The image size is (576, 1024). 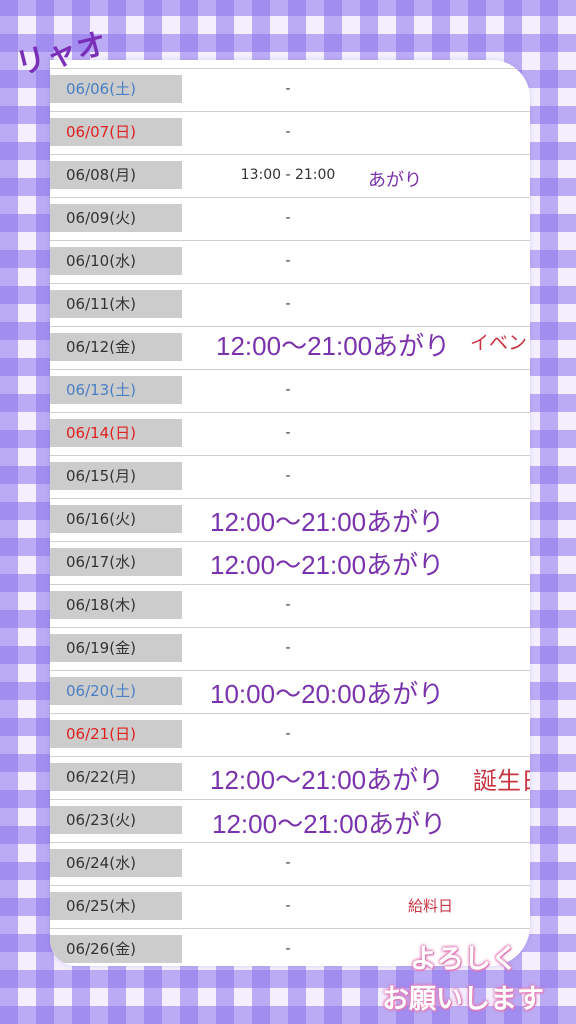 I want to click on schedule-row: 06/15(月) -, so click(x=290, y=477).